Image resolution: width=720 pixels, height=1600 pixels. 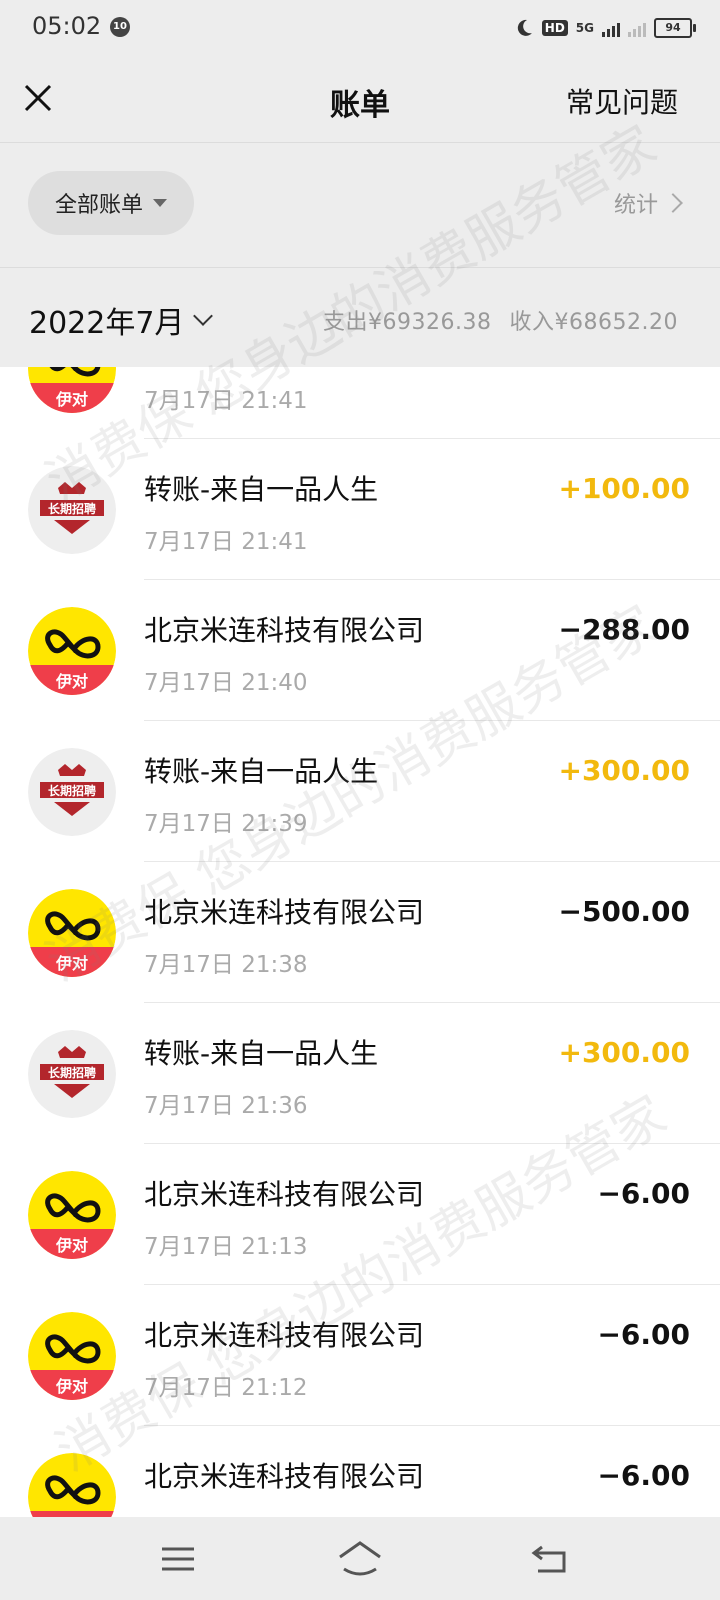 What do you see at coordinates (624, 911) in the screenshot?
I see `transaction-amount: −500.00` at bounding box center [624, 911].